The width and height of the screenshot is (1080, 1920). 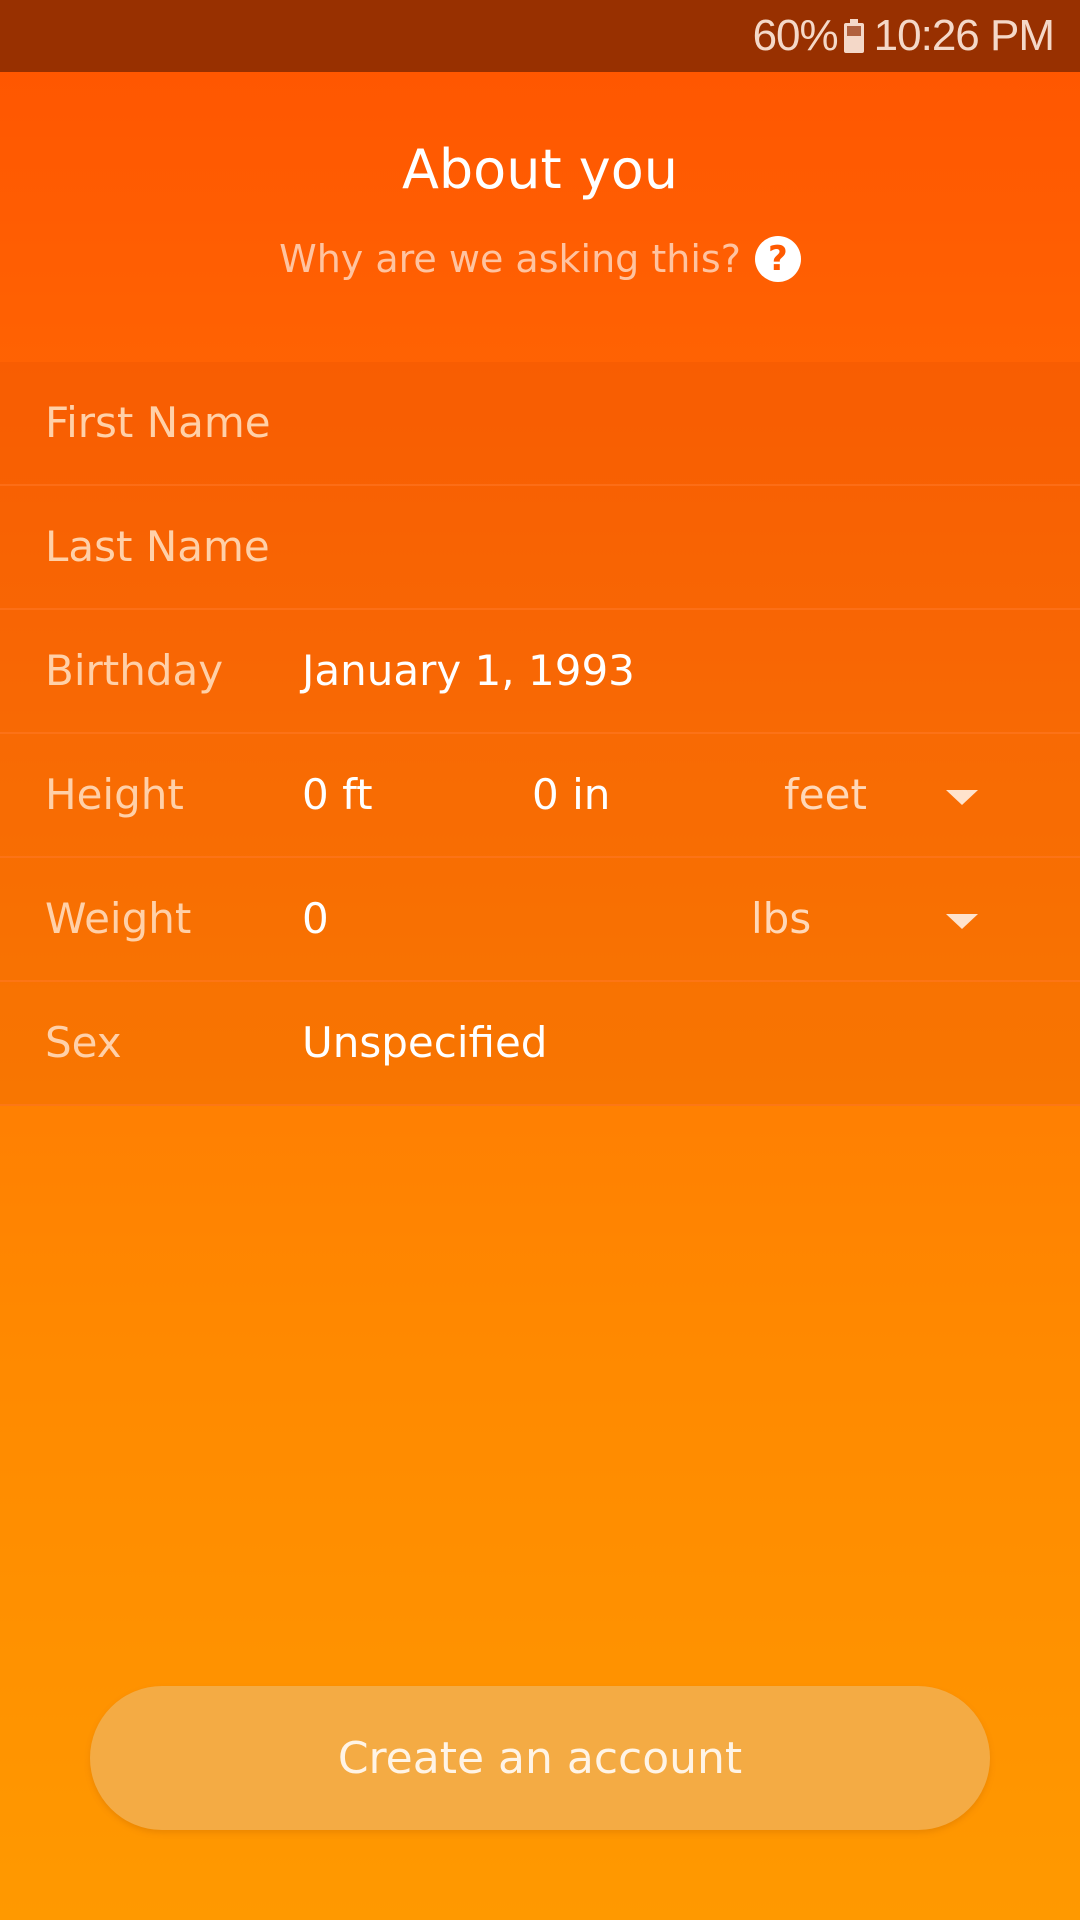 What do you see at coordinates (337, 794) in the screenshot?
I see `height-feet-input: 0 ft` at bounding box center [337, 794].